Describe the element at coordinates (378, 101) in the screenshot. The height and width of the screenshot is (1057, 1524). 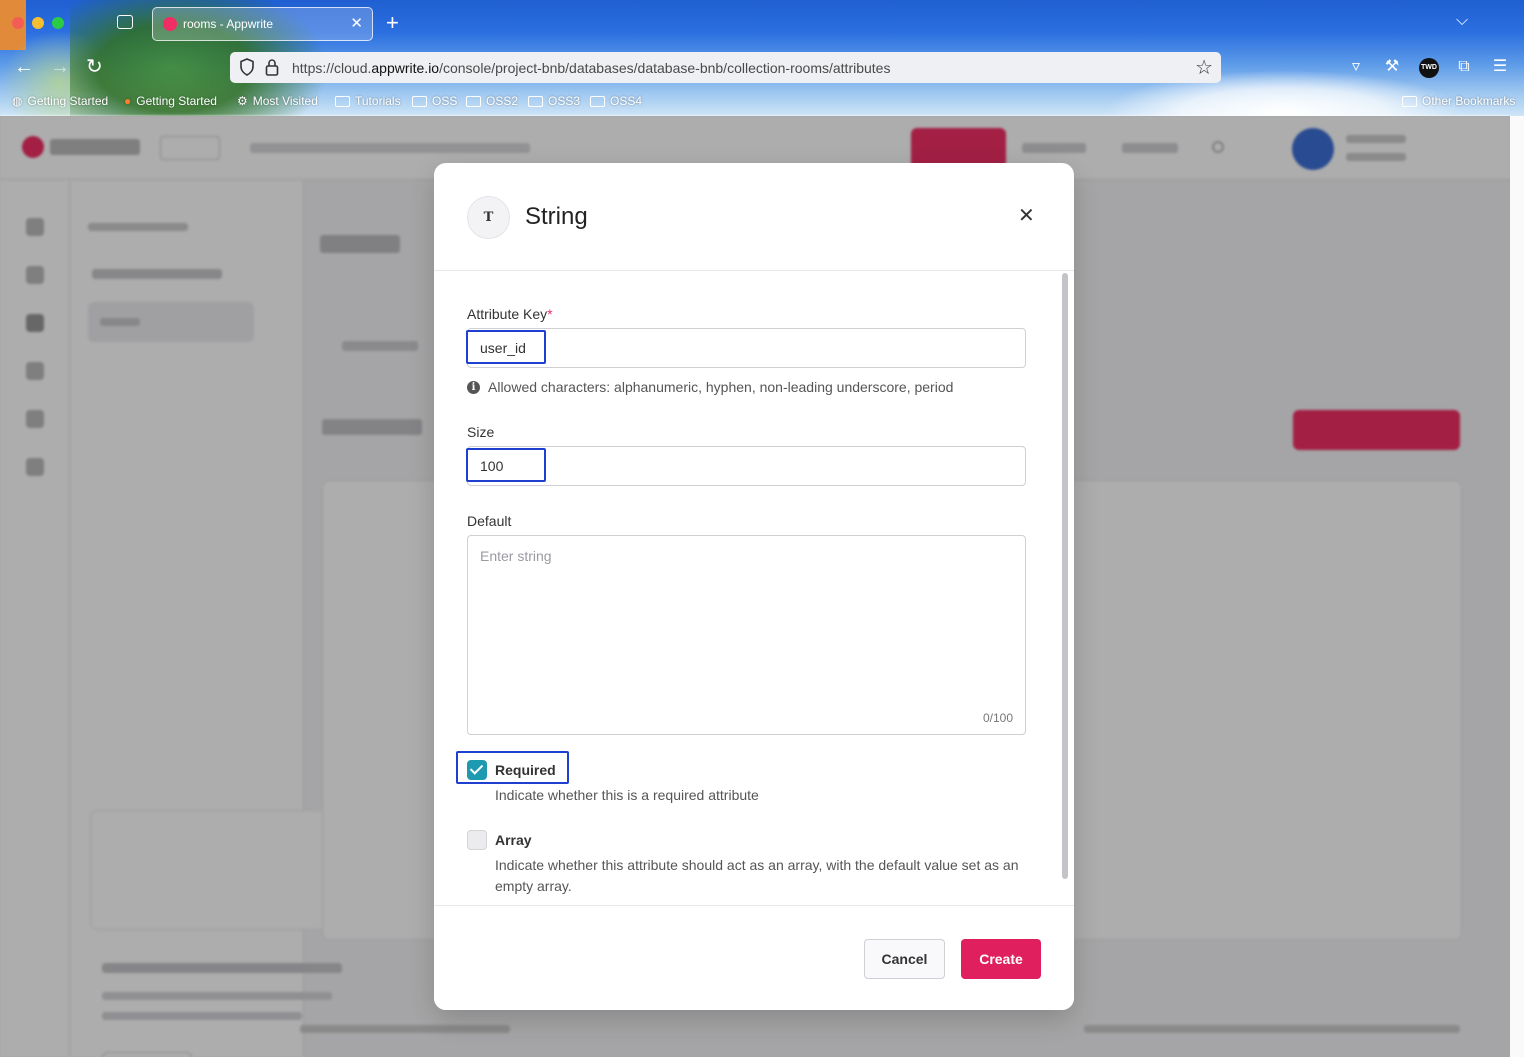
I see `bookmark-label: Tutorials` at that location.